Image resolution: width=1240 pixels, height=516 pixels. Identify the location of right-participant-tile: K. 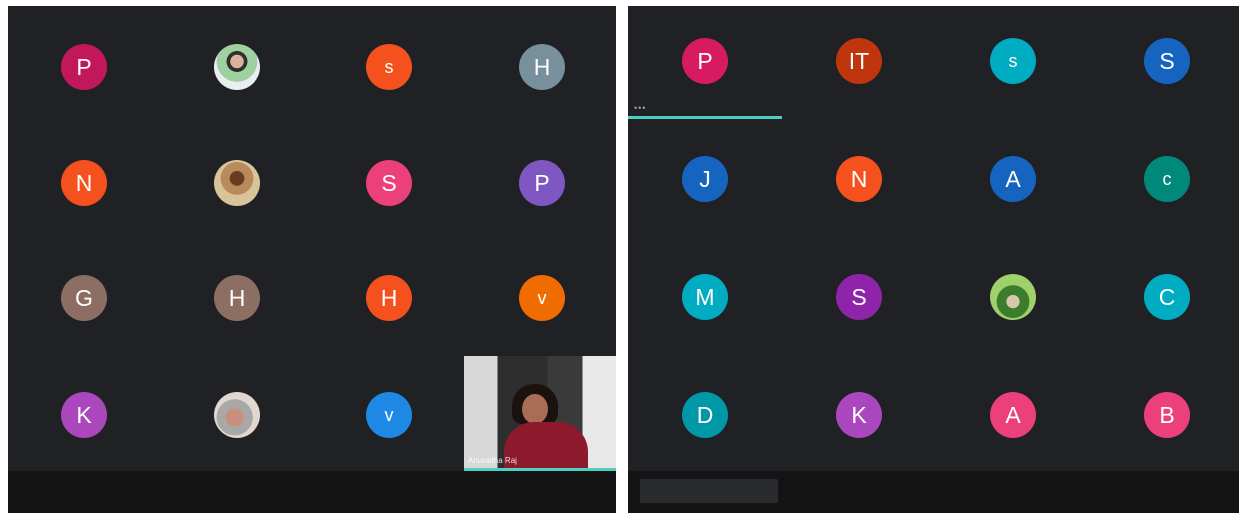
(859, 415).